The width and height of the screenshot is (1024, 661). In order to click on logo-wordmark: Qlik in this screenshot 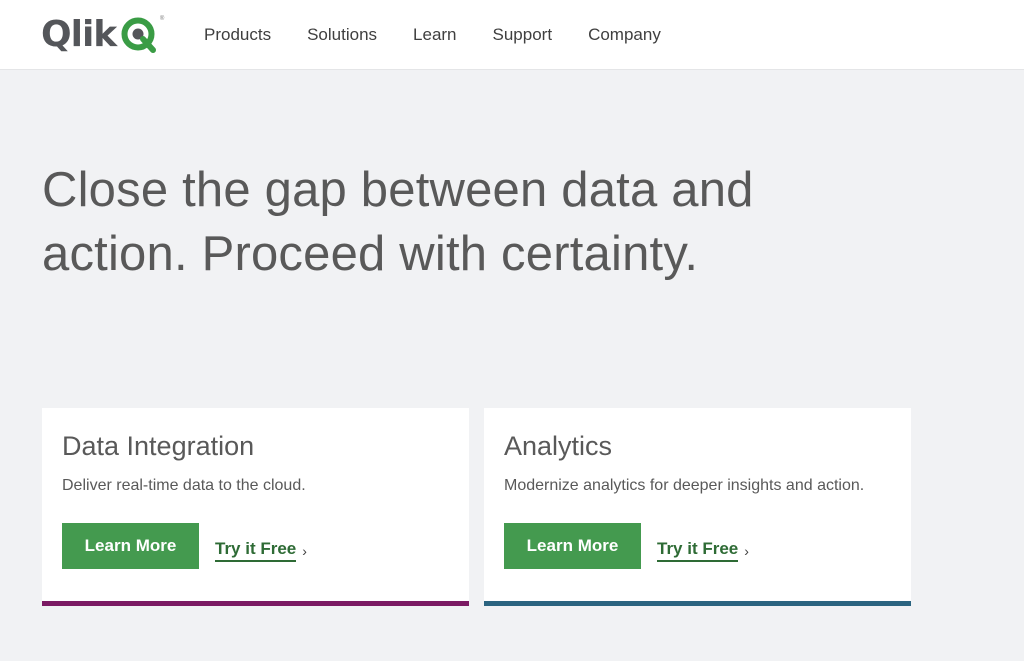, I will do `click(79, 34)`.